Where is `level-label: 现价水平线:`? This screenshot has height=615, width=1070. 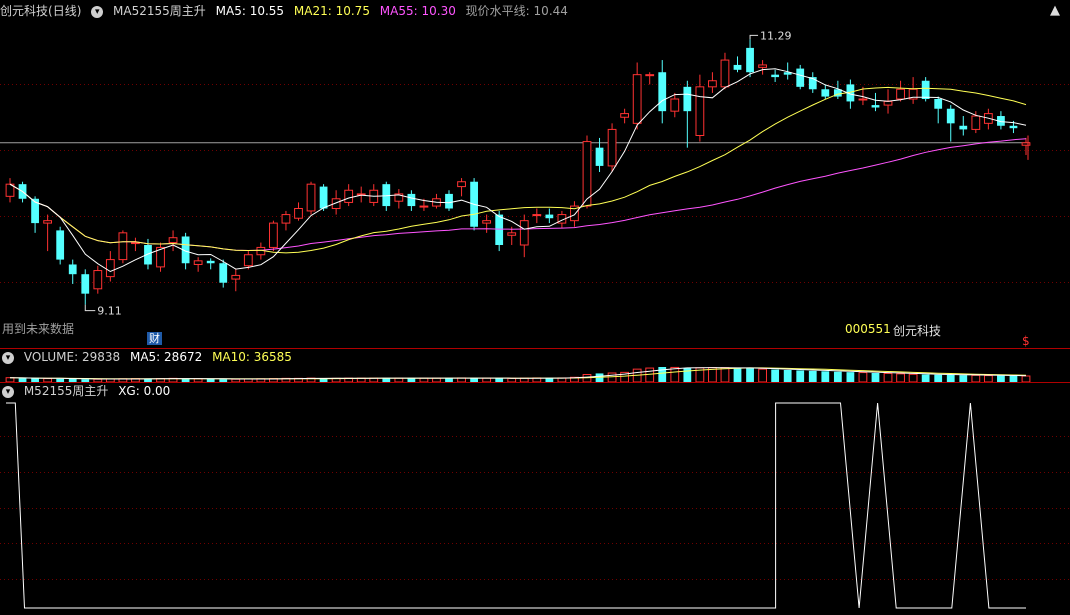
level-label: 现价水平线: is located at coordinates (497, 11).